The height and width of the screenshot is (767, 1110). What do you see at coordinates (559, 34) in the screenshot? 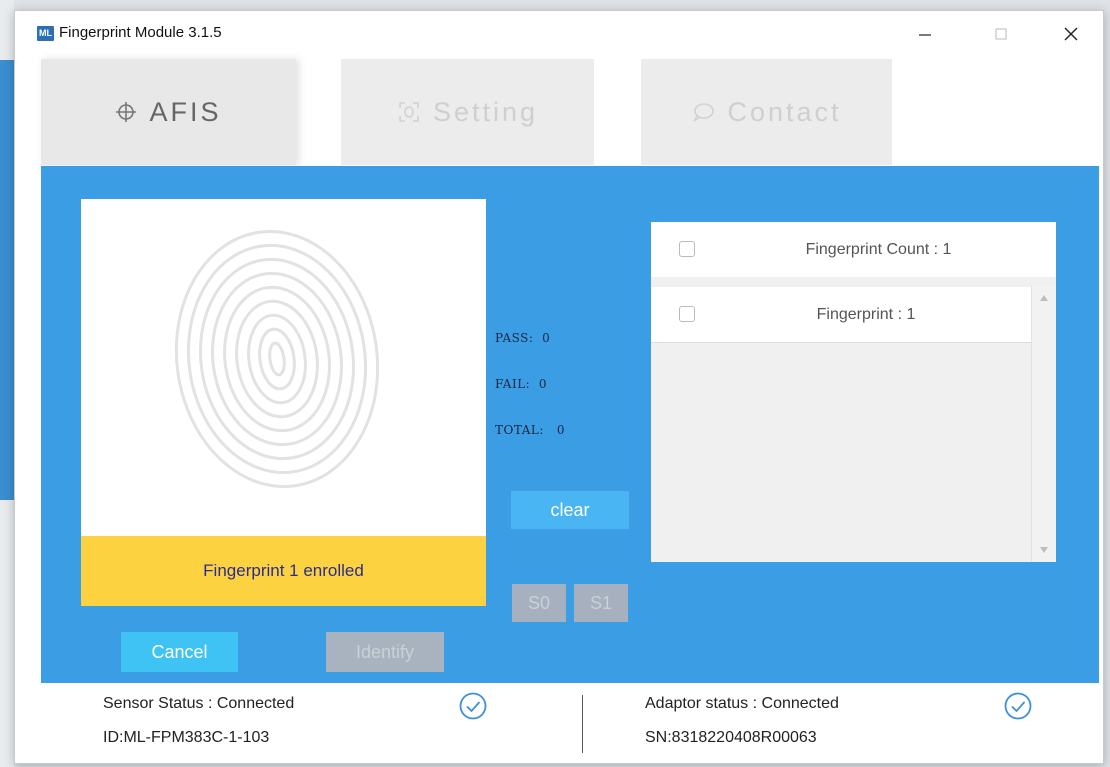
I see `title-bar: ML Fingerprint Module 3.1.5` at bounding box center [559, 34].